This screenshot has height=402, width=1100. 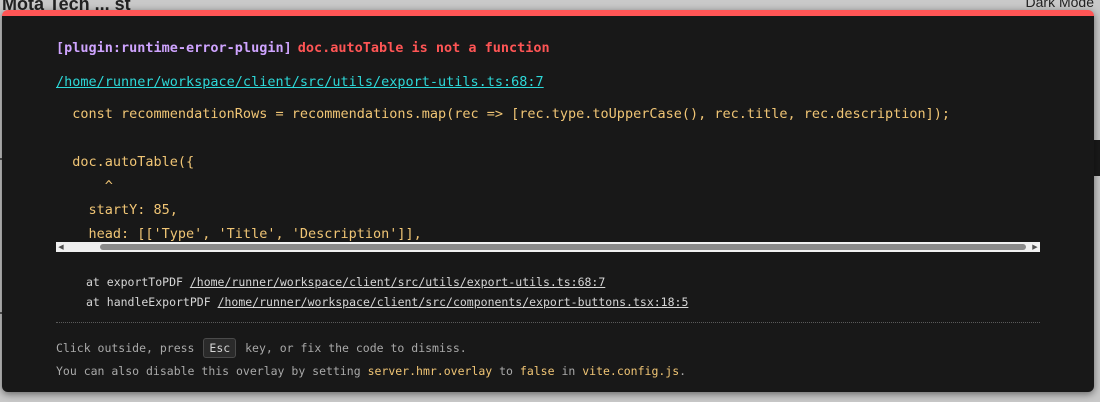 I want to click on stack-frame-function: at handleExportPDF, so click(x=152, y=302).